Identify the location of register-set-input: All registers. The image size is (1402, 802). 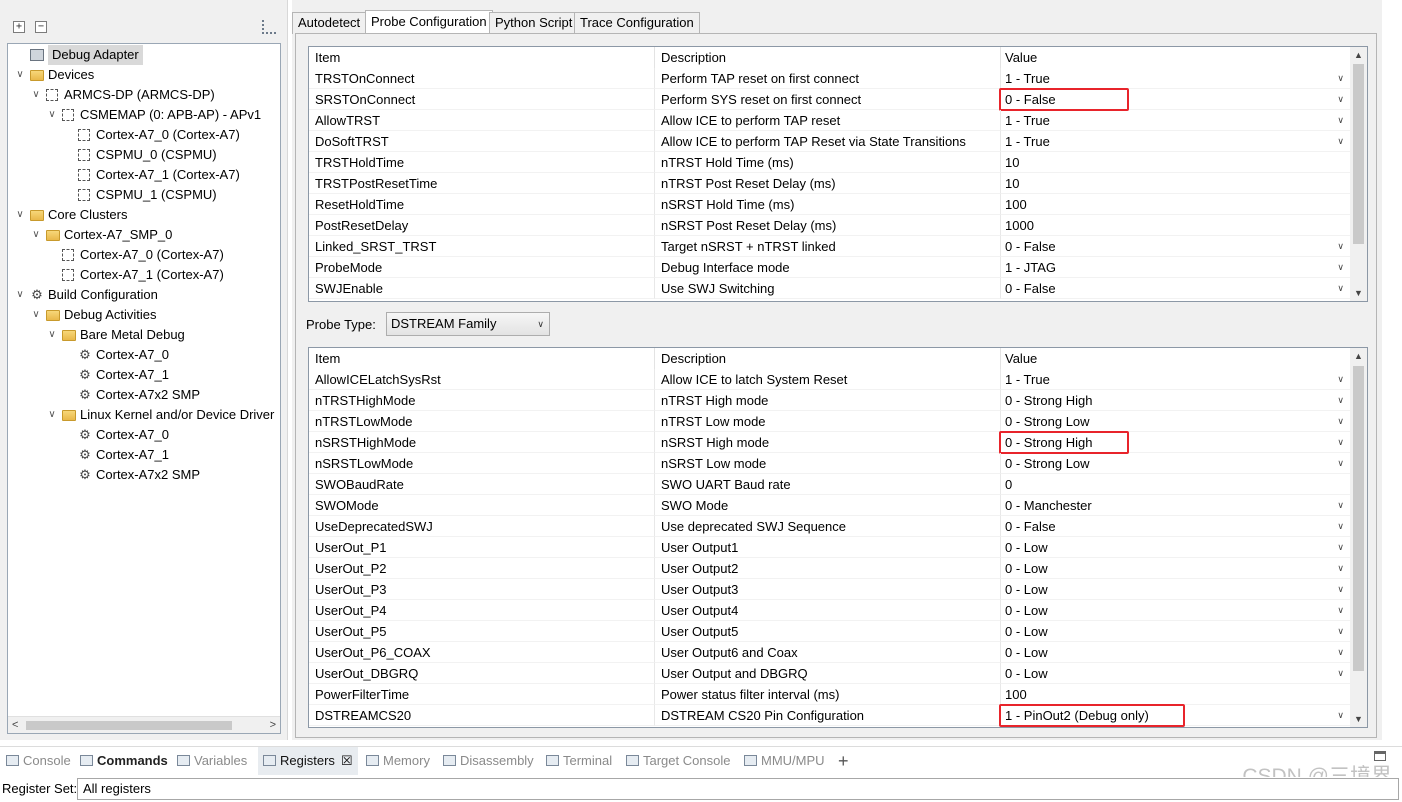
(738, 789).